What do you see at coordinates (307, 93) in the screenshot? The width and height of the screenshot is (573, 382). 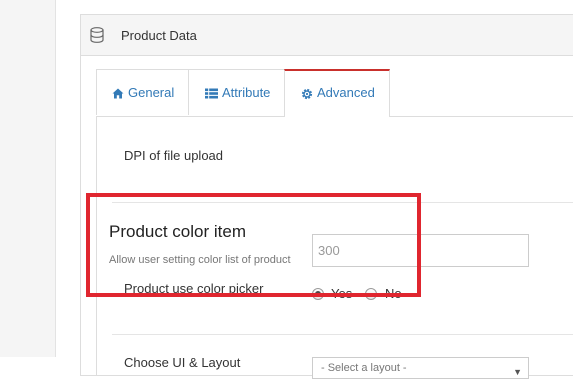 I see `gear-icon` at bounding box center [307, 93].